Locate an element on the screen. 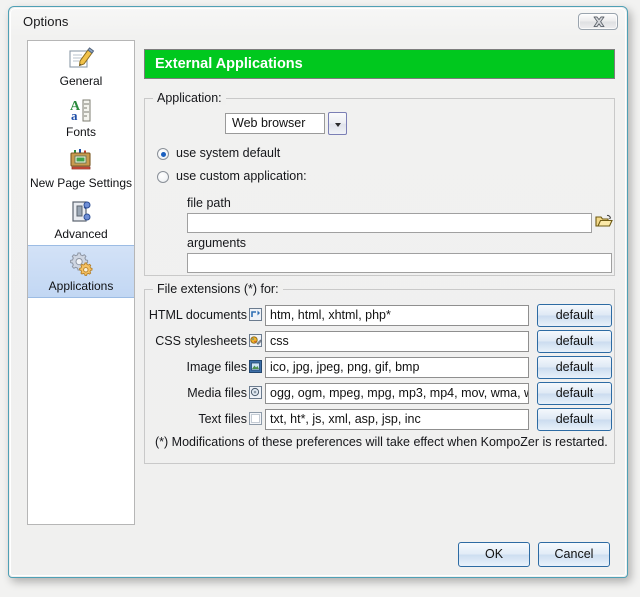  text-file-icon is located at coordinates (255, 418).